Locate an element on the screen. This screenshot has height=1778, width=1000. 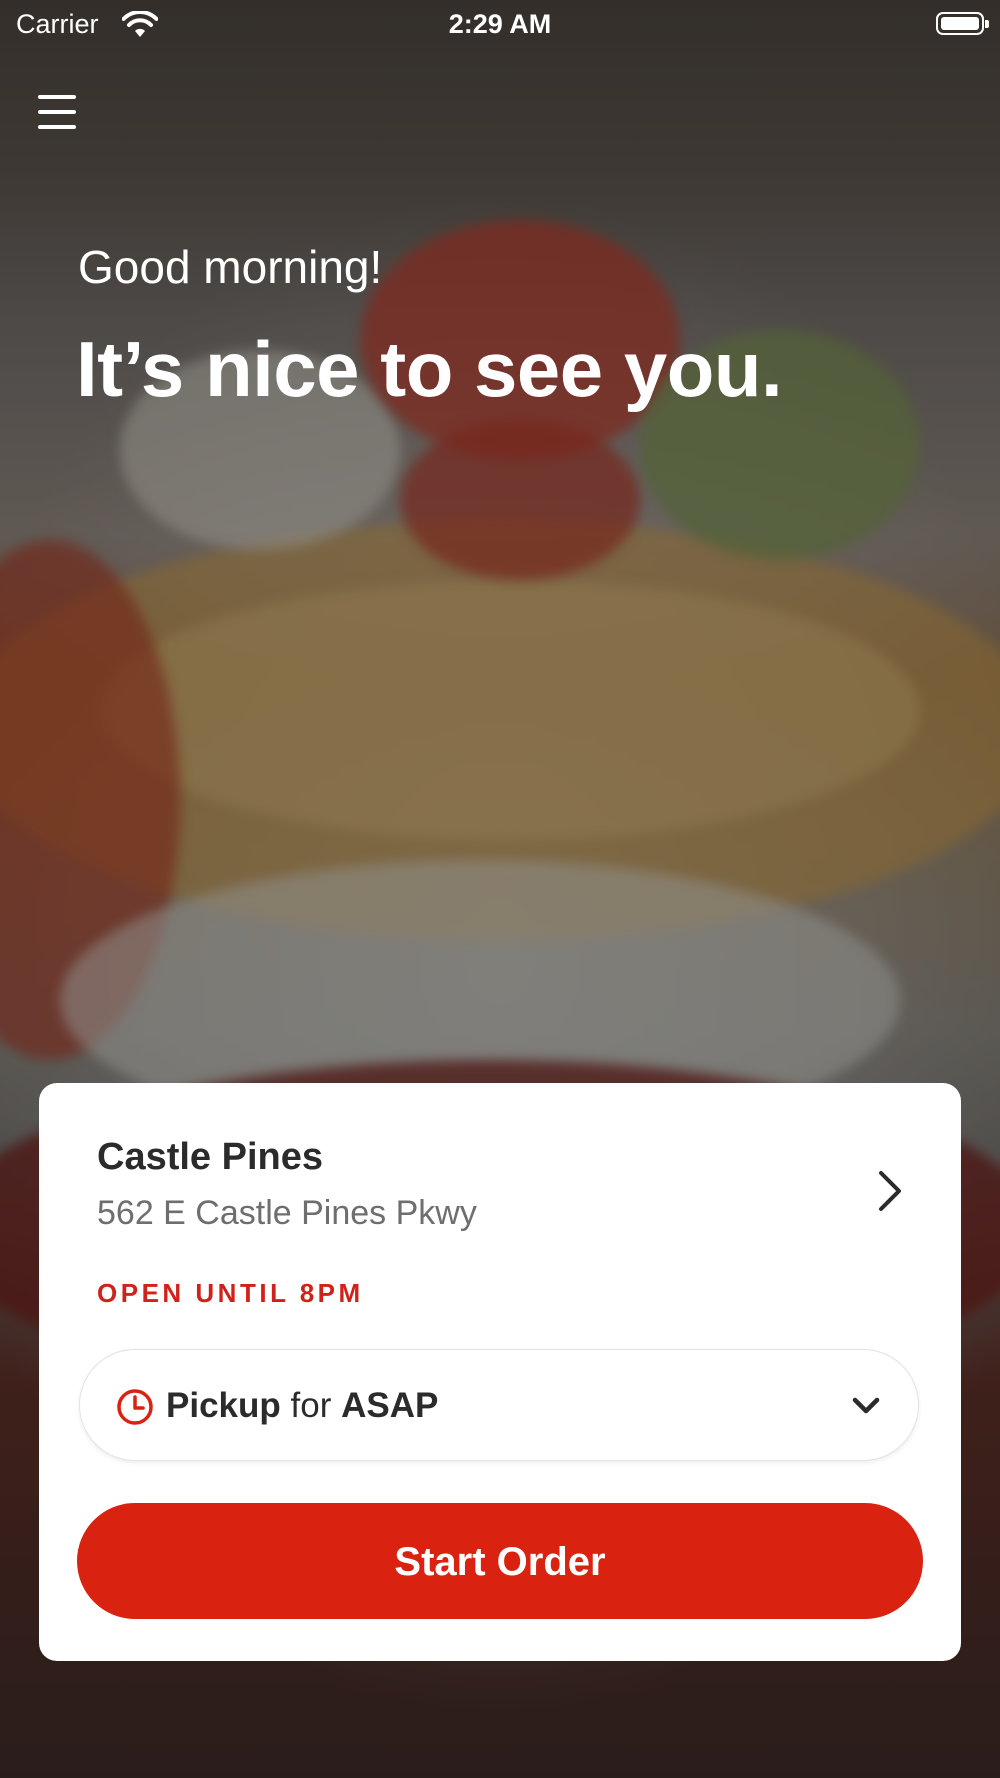
greeting-title: It’s nice to see you. is located at coordinates (429, 369).